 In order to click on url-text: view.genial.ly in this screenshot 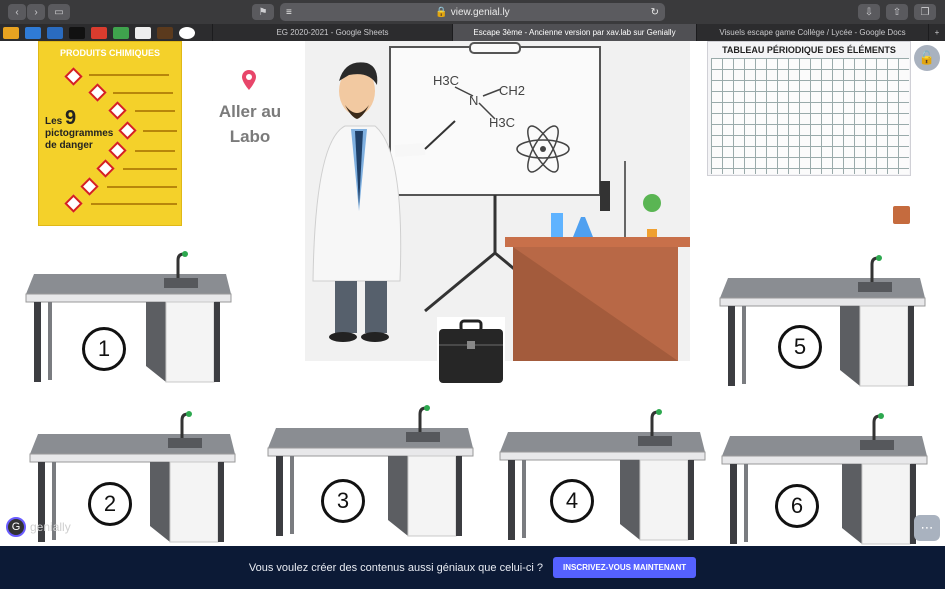, I will do `click(480, 12)`.